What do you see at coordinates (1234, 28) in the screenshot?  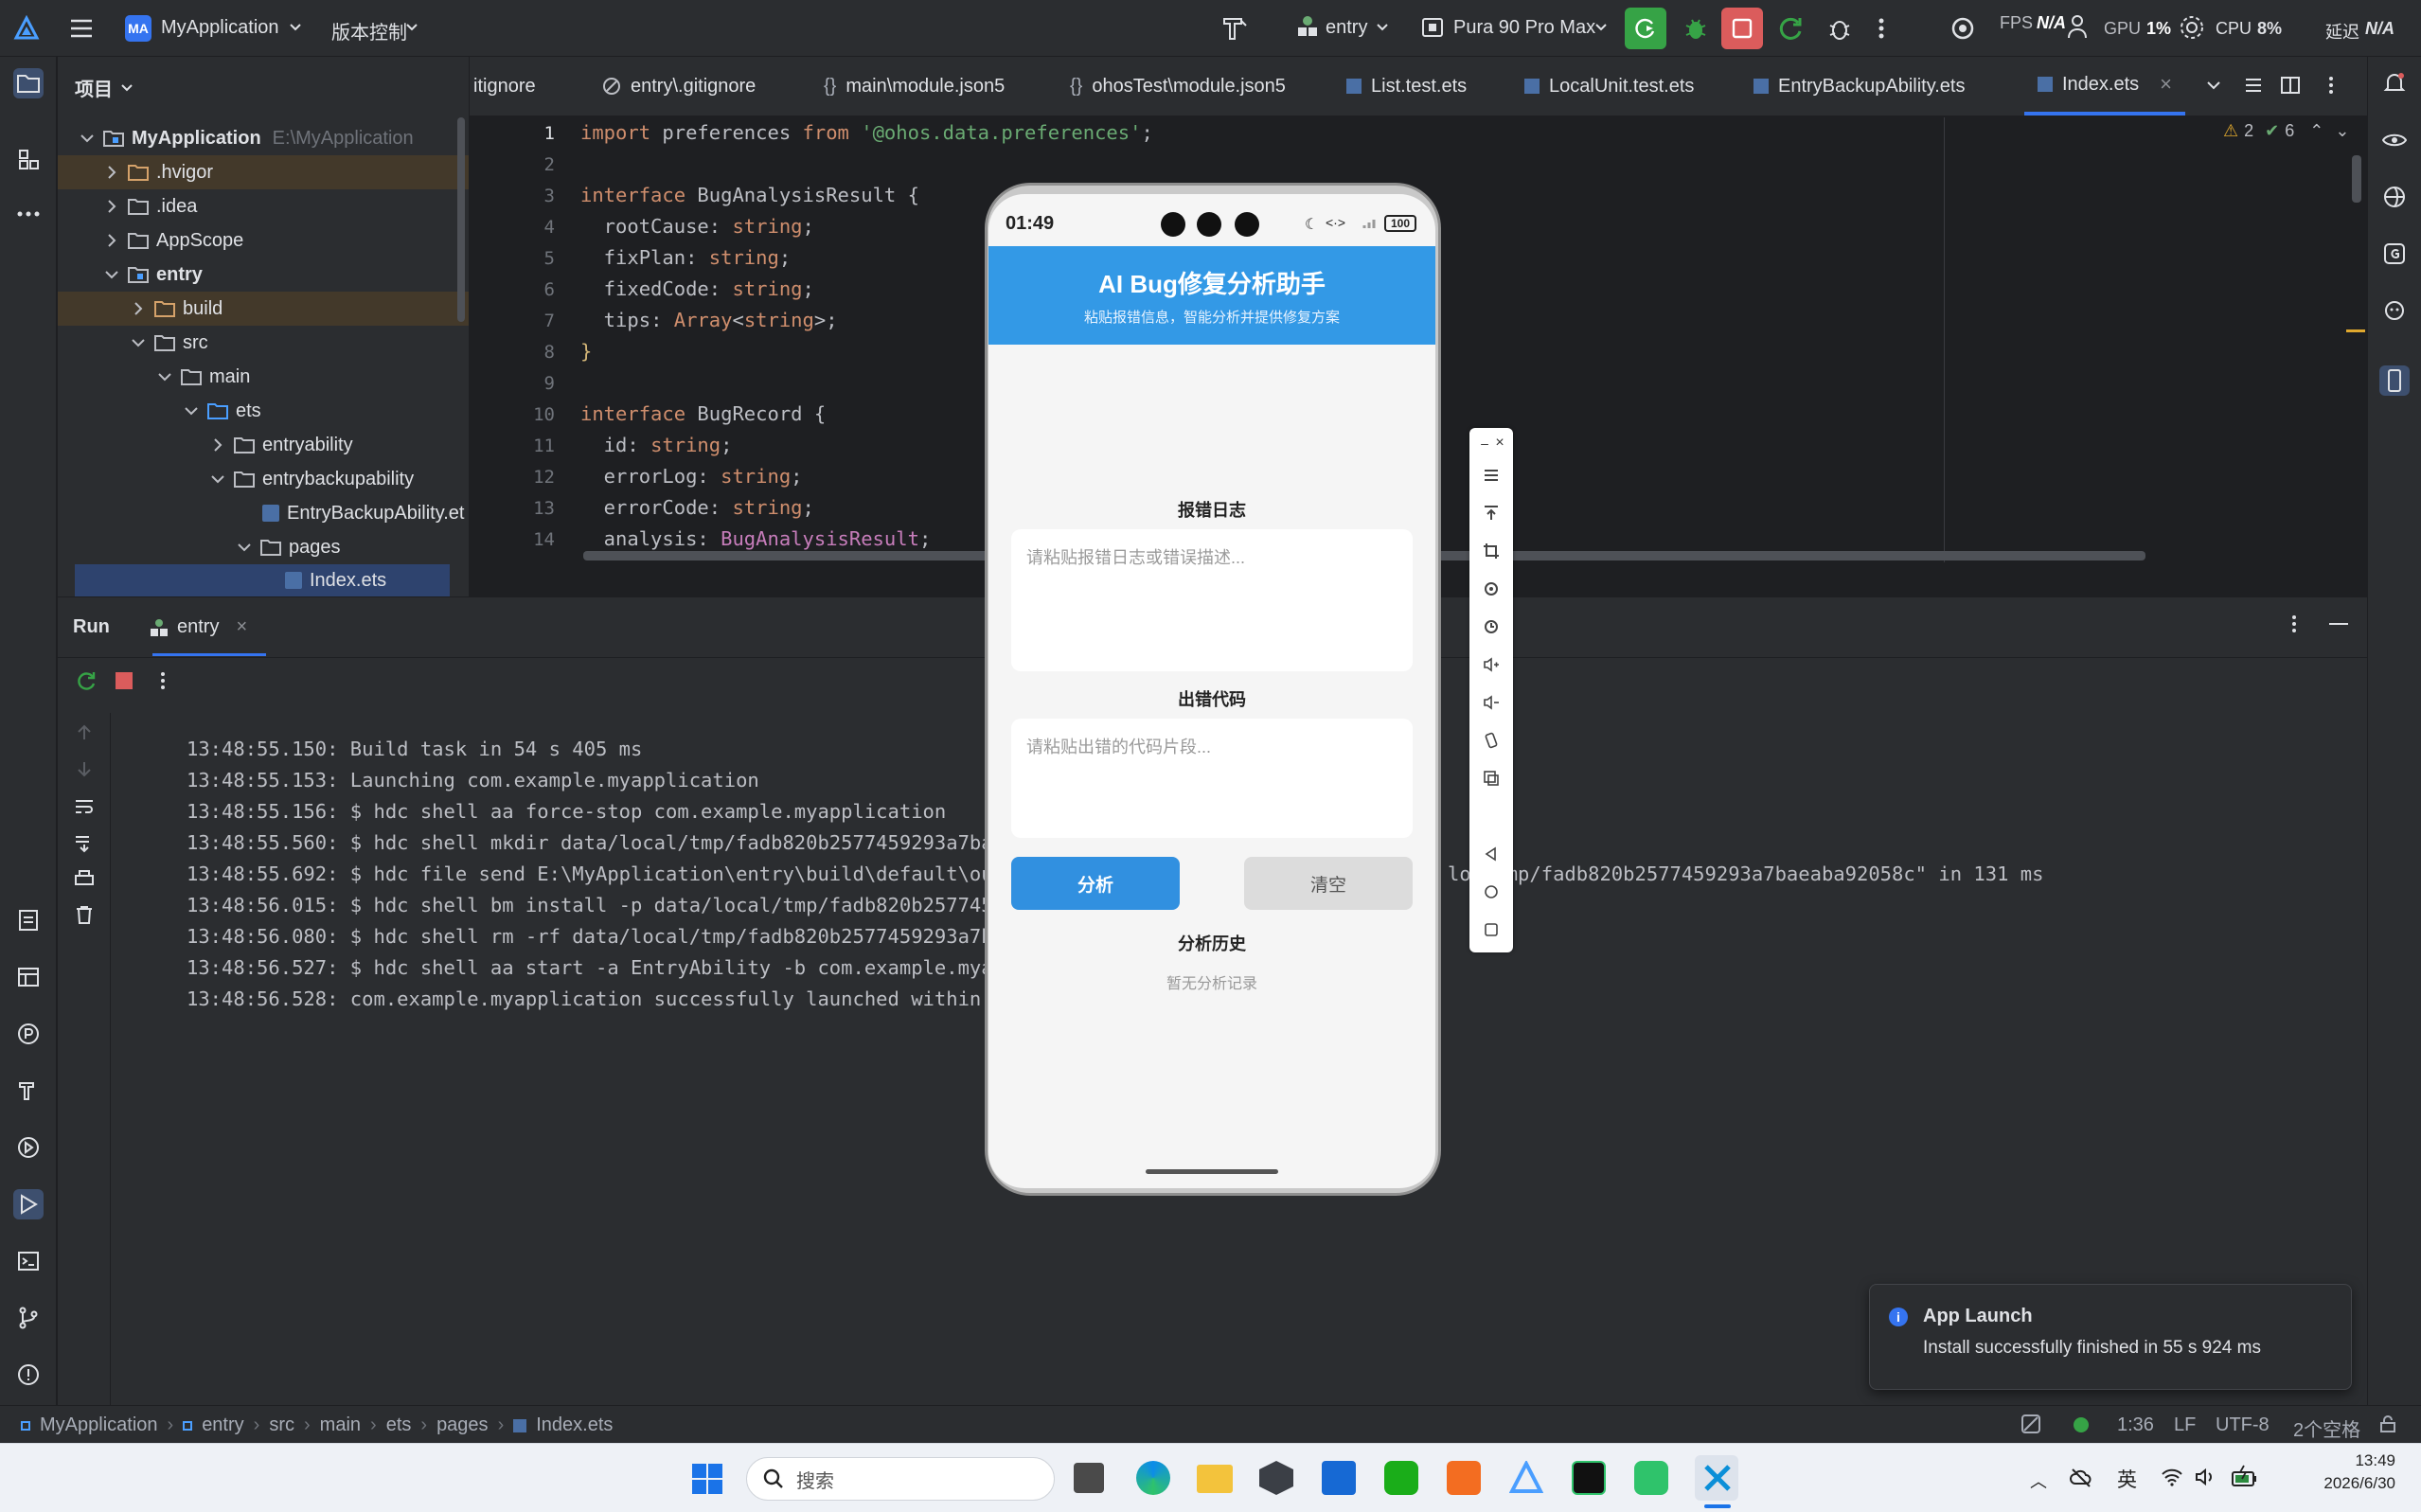 I see `build-hammer-icon` at bounding box center [1234, 28].